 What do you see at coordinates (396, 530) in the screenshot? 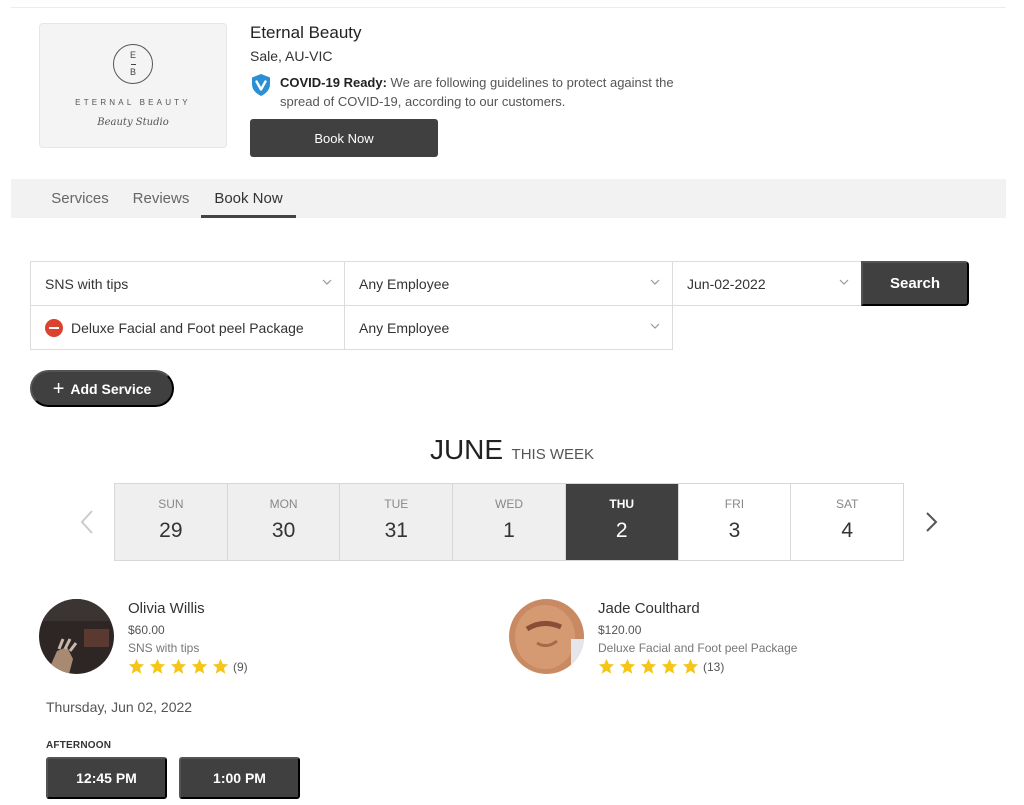
I see `day-number: 31` at bounding box center [396, 530].